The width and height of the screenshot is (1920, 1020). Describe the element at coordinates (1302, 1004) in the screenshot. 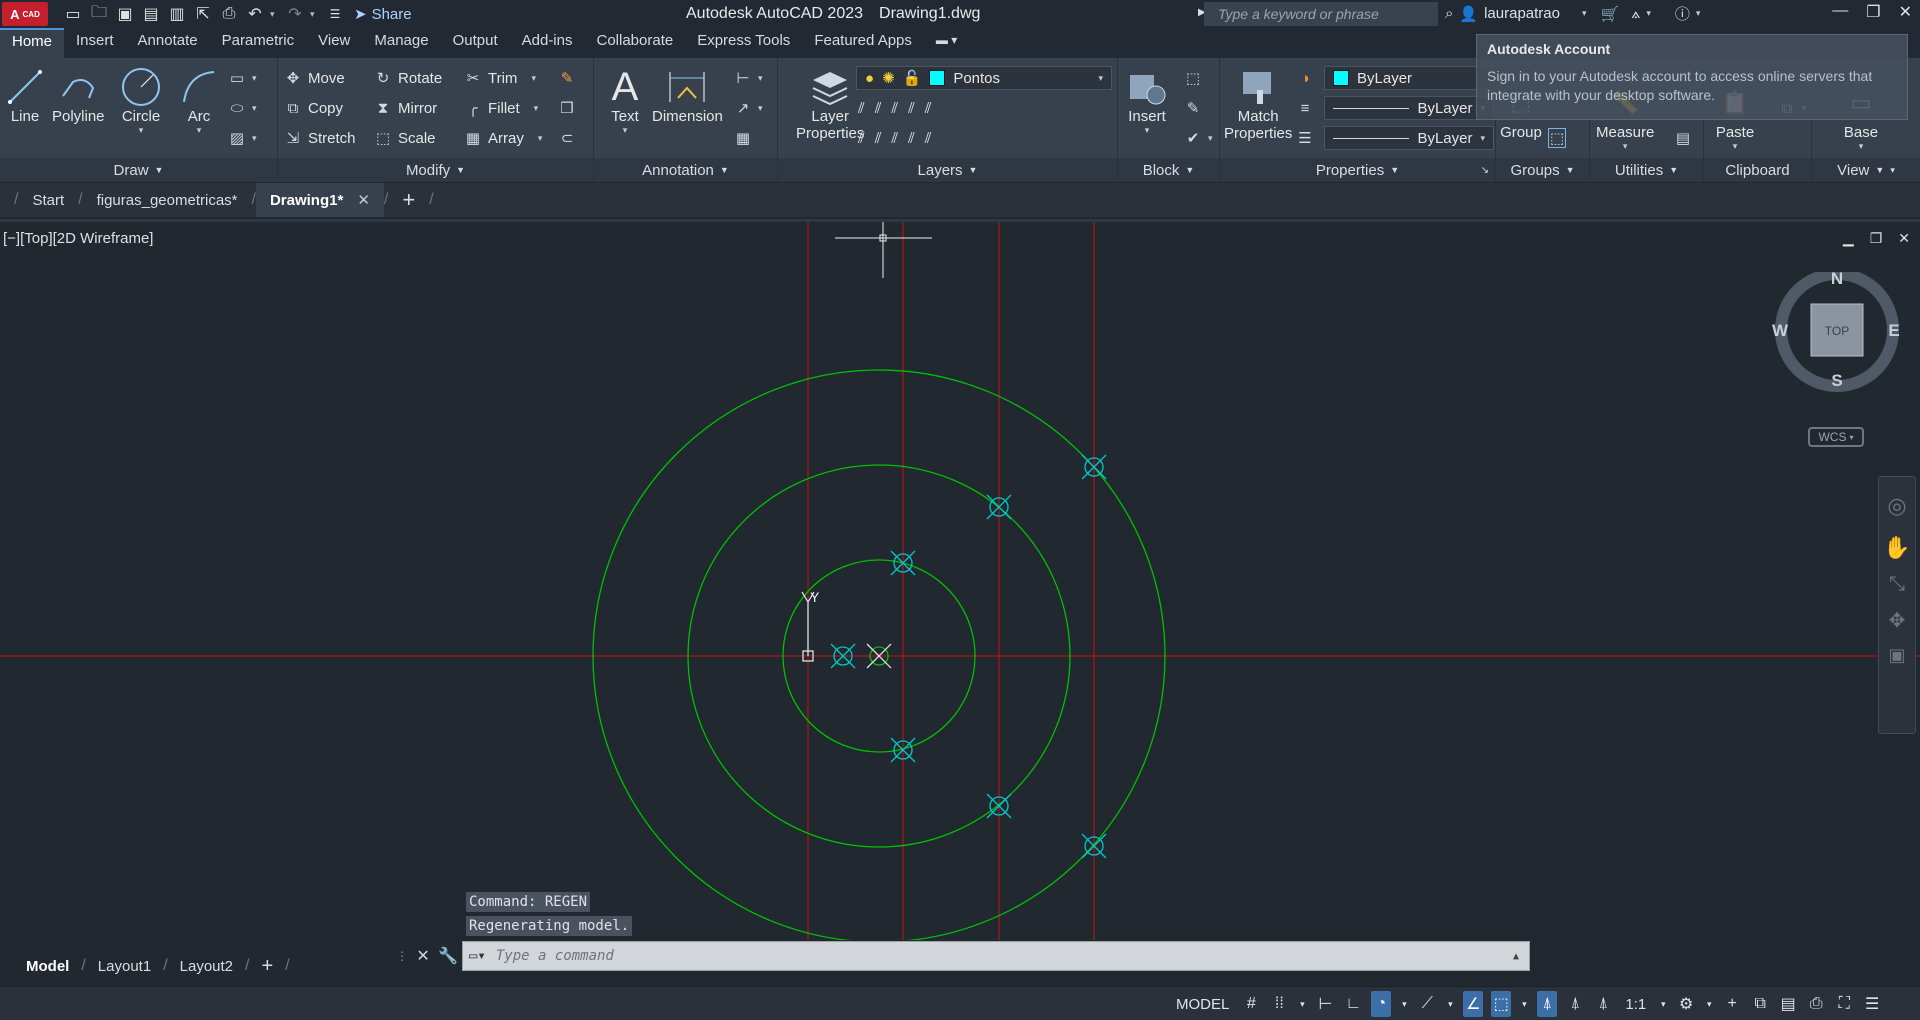

I see `snap-dropdown-icon: ▾` at that location.